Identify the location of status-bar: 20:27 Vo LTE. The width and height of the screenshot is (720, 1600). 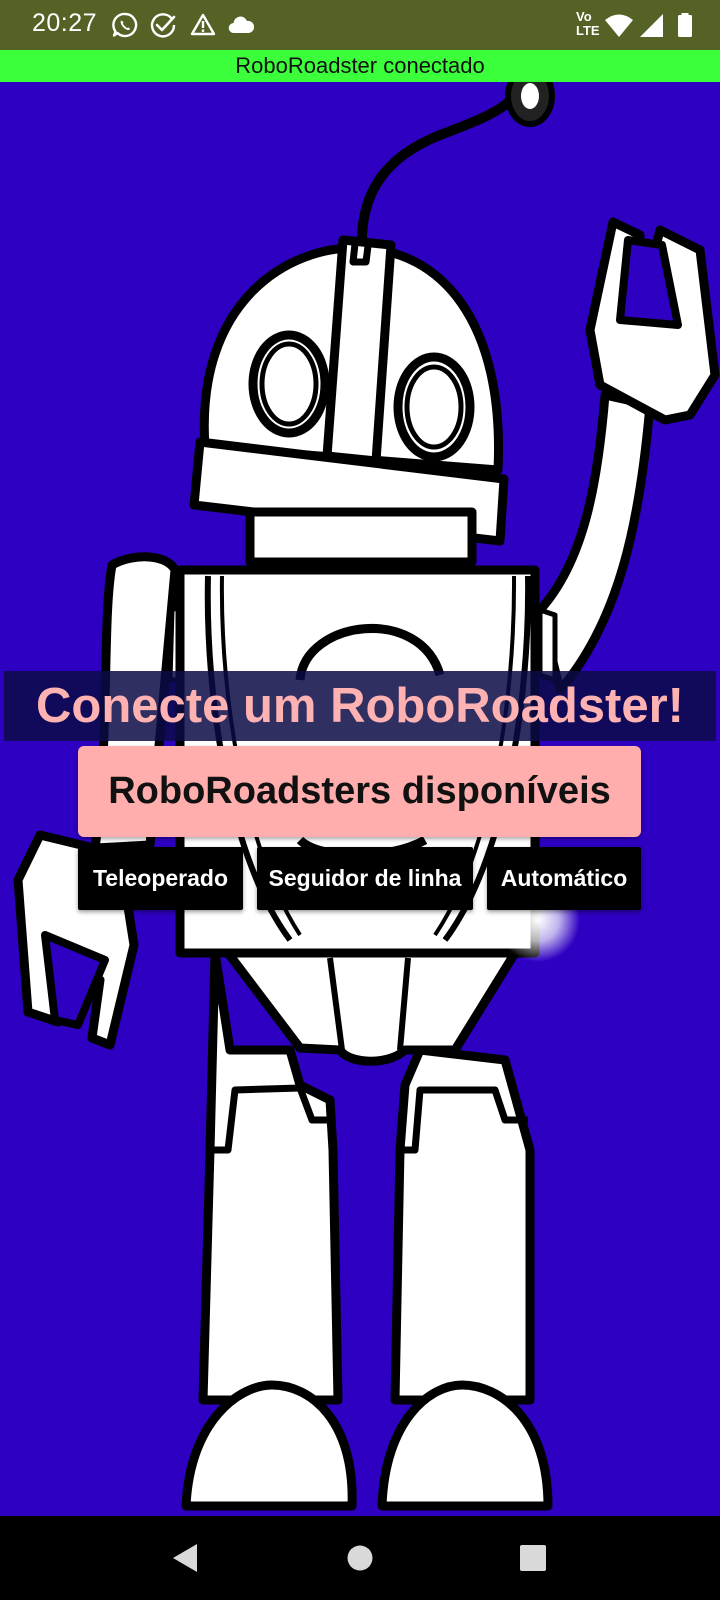
(360, 25).